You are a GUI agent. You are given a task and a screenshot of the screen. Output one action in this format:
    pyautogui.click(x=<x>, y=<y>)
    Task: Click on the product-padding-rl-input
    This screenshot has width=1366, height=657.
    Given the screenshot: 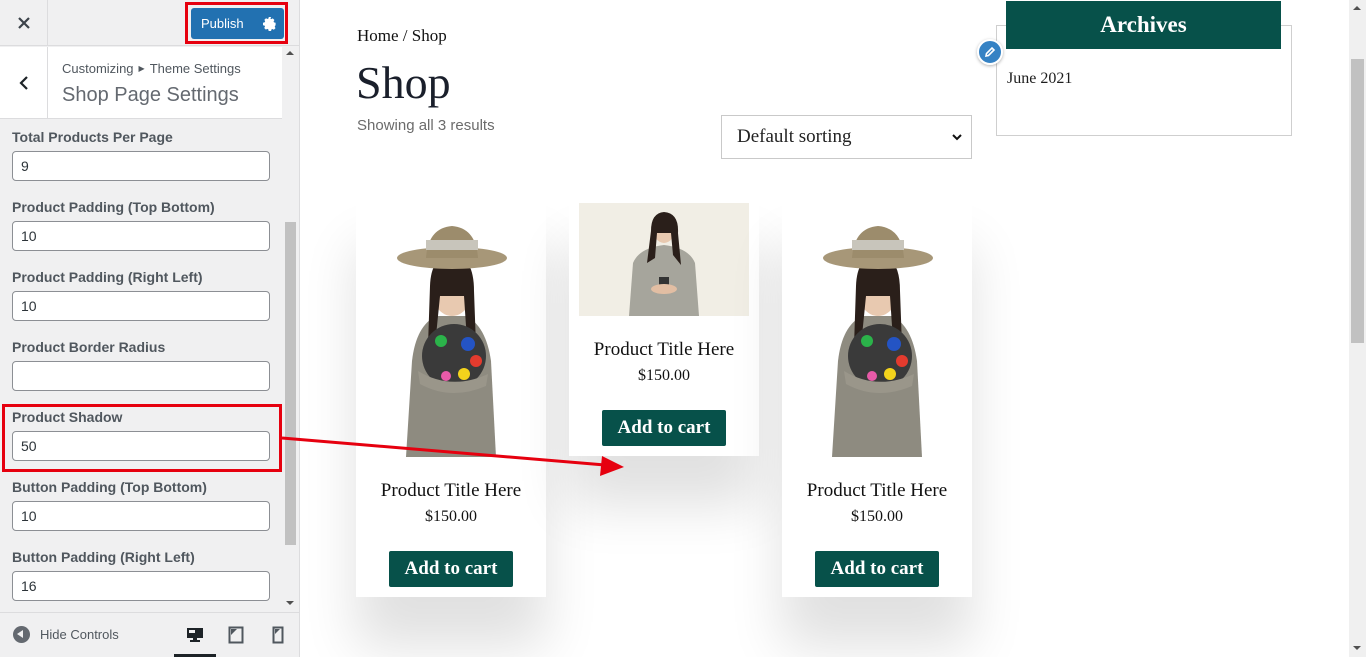 What is the action you would take?
    pyautogui.click(x=141, y=306)
    